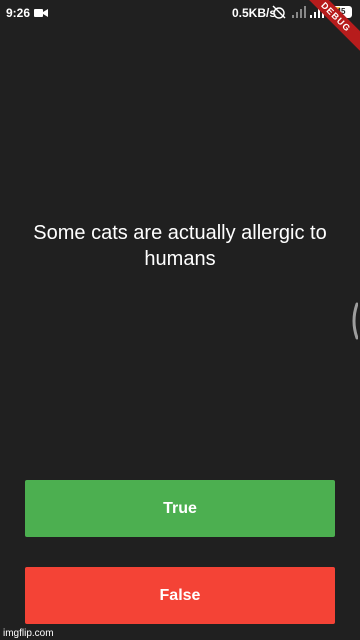 Image resolution: width=360 pixels, height=640 pixels. Describe the element at coordinates (299, 12) in the screenshot. I see `signal-icon` at that location.